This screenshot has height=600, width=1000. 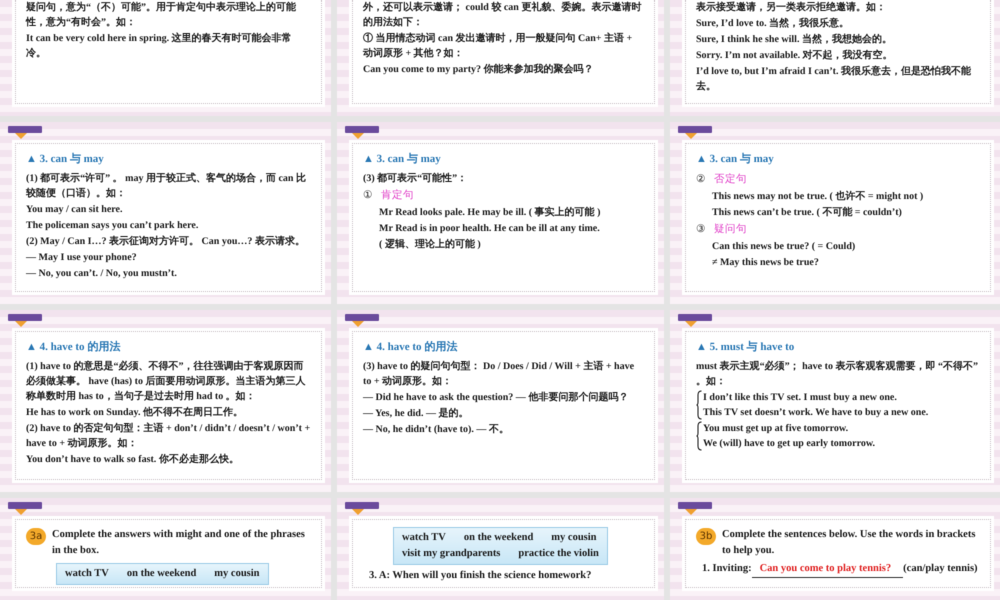 I want to click on note-text: (3) have to 的疑问句句型： Do / Does / Did / Will + 主语 + have to + 动词原形。如：, so click(x=499, y=374).